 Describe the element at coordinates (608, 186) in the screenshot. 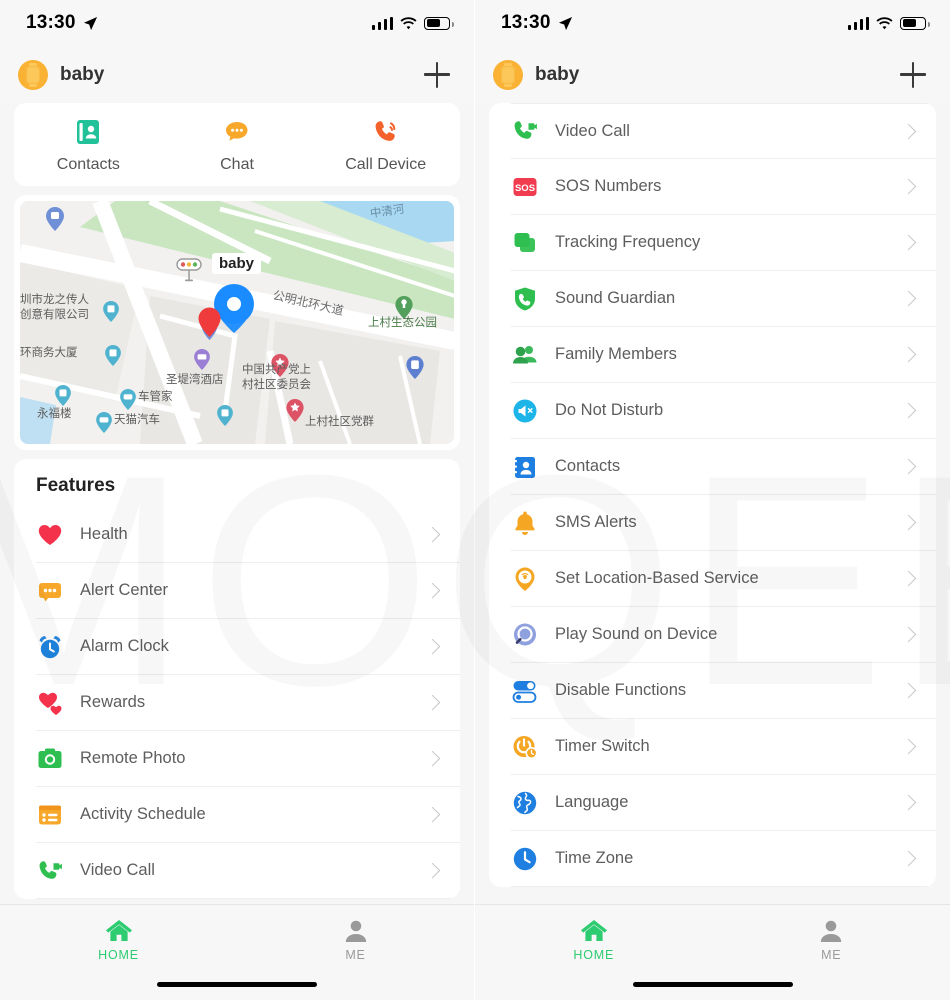

I see `setting-label: SOS Numbers` at that location.